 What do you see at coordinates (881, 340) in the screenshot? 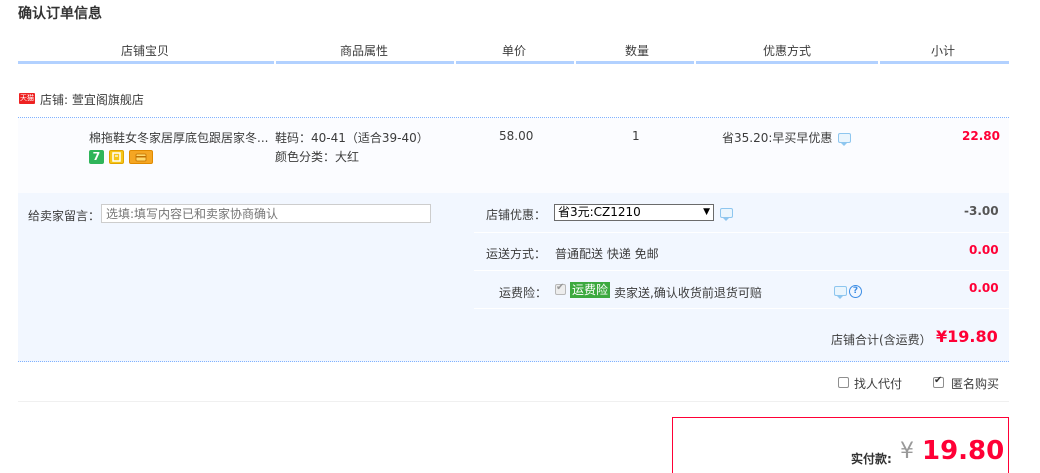
I see `shop-total-label: 店铺合计(含运费）` at bounding box center [881, 340].